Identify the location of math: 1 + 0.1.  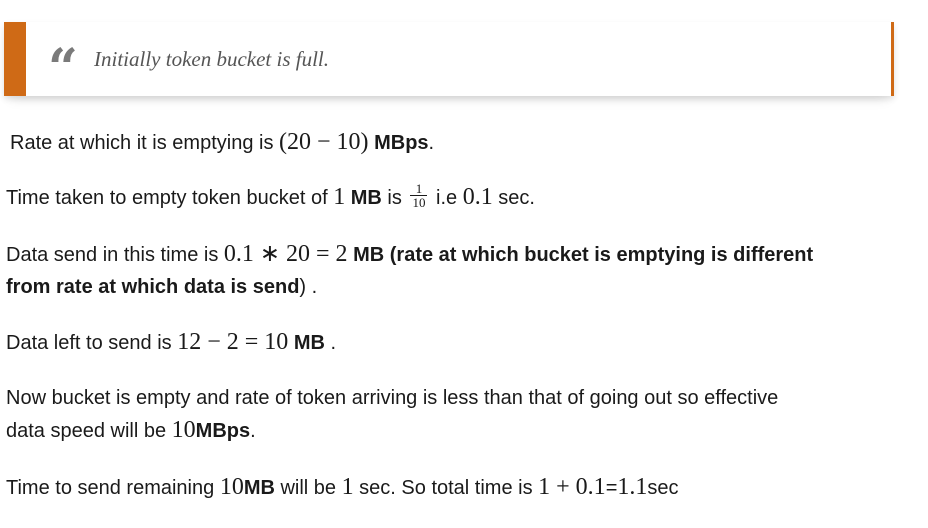
(572, 487).